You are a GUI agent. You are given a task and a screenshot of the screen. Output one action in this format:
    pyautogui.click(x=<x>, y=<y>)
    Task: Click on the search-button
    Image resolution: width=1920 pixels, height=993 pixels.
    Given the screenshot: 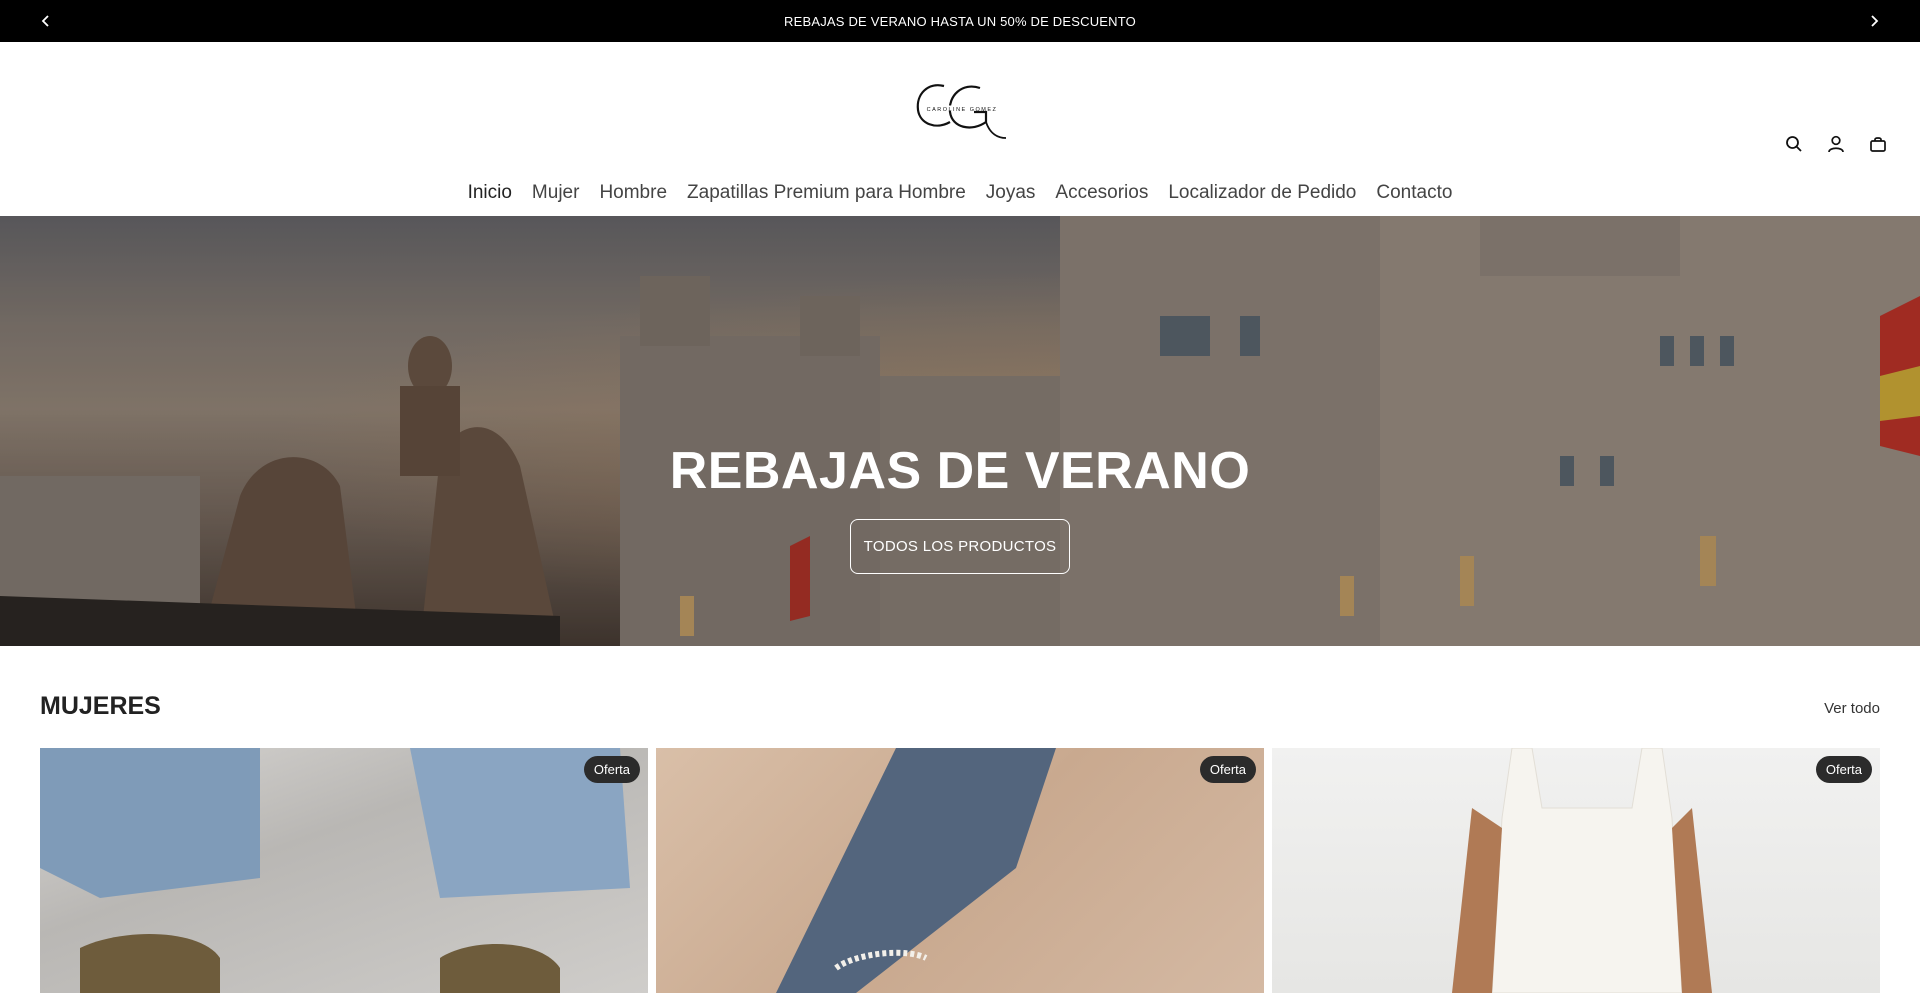 What is the action you would take?
    pyautogui.click(x=1794, y=144)
    